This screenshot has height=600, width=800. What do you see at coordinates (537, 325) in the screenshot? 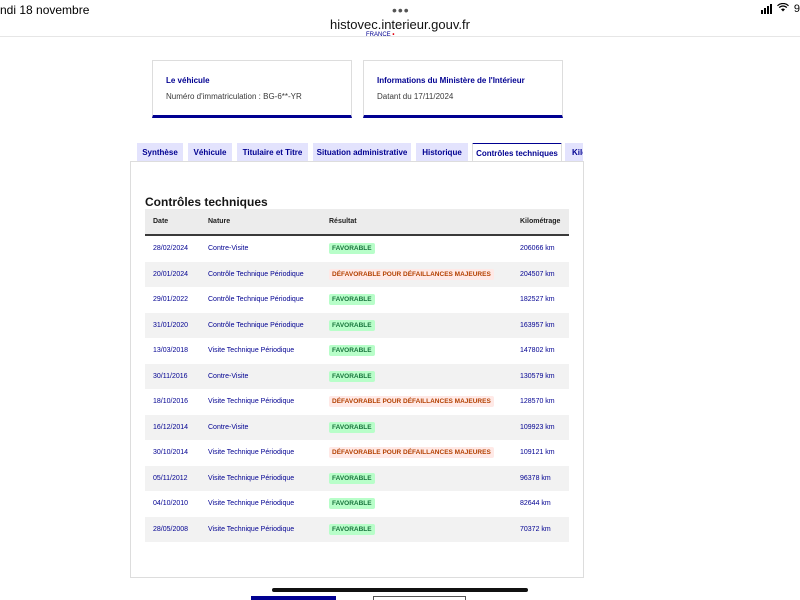
I see `cell-kilometrage: 163957 km` at bounding box center [537, 325].